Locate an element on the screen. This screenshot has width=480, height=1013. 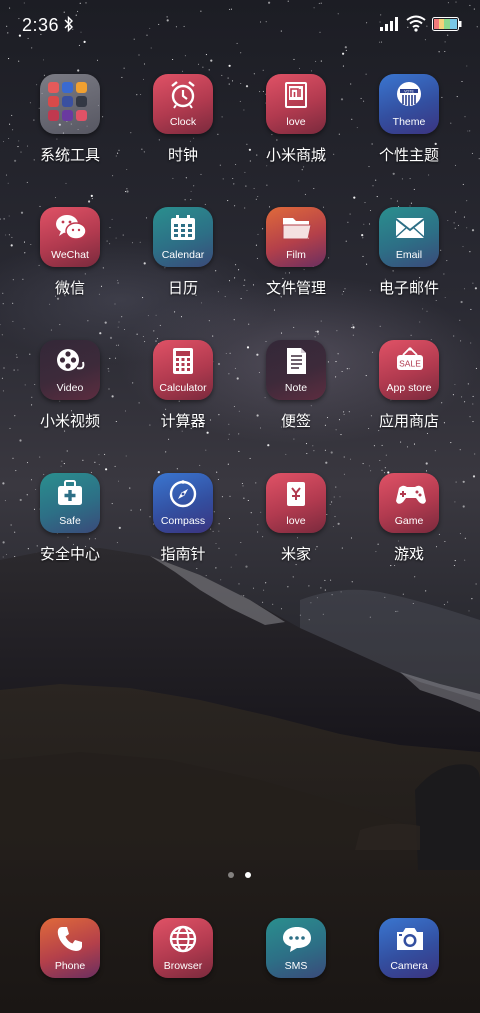
email-app-icon: Email is located at coordinates (409, 237).